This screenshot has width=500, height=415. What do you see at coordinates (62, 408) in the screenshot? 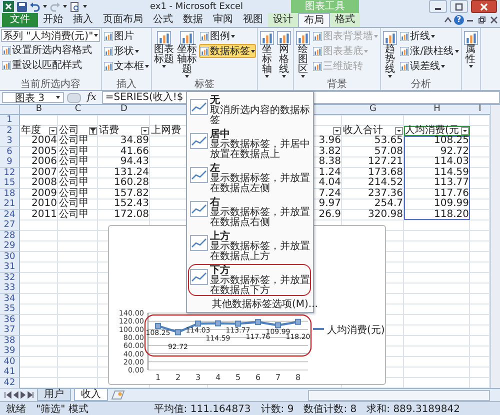
I see `status-text: "筛选" 模式` at bounding box center [62, 408].